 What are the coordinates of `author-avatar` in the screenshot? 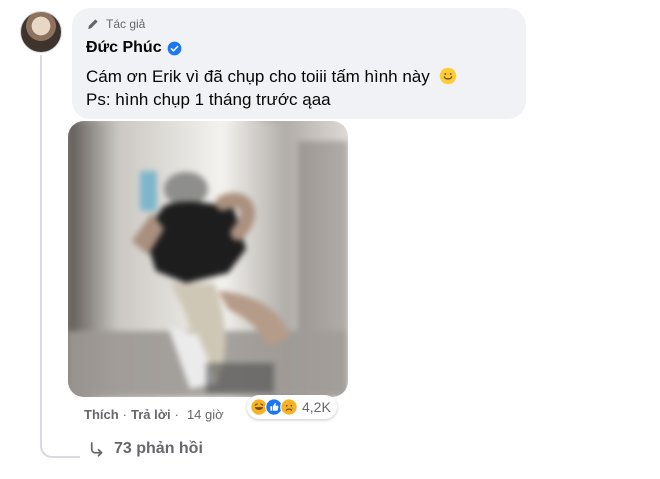 It's located at (41, 32).